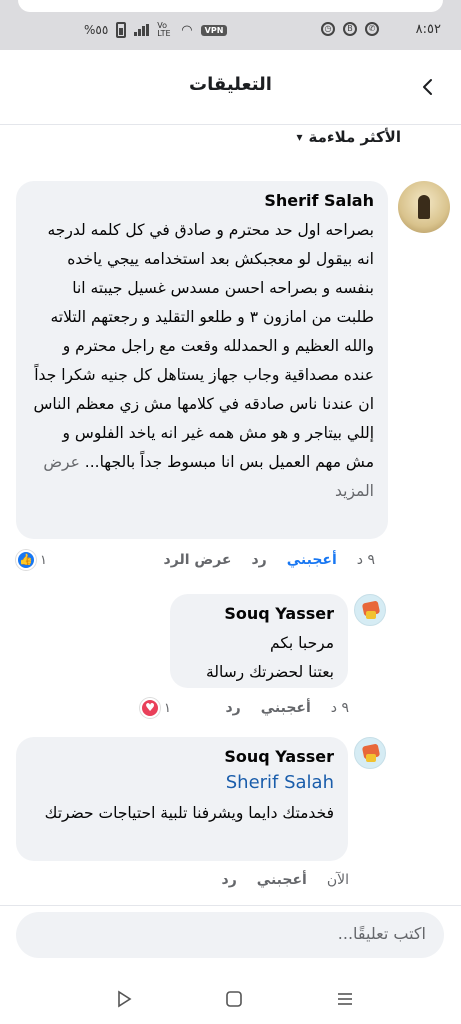 This screenshot has height=1024, width=461. Describe the element at coordinates (269, 672) in the screenshot. I see `reply-line: بعتنا لحضرتك رسالة` at that location.